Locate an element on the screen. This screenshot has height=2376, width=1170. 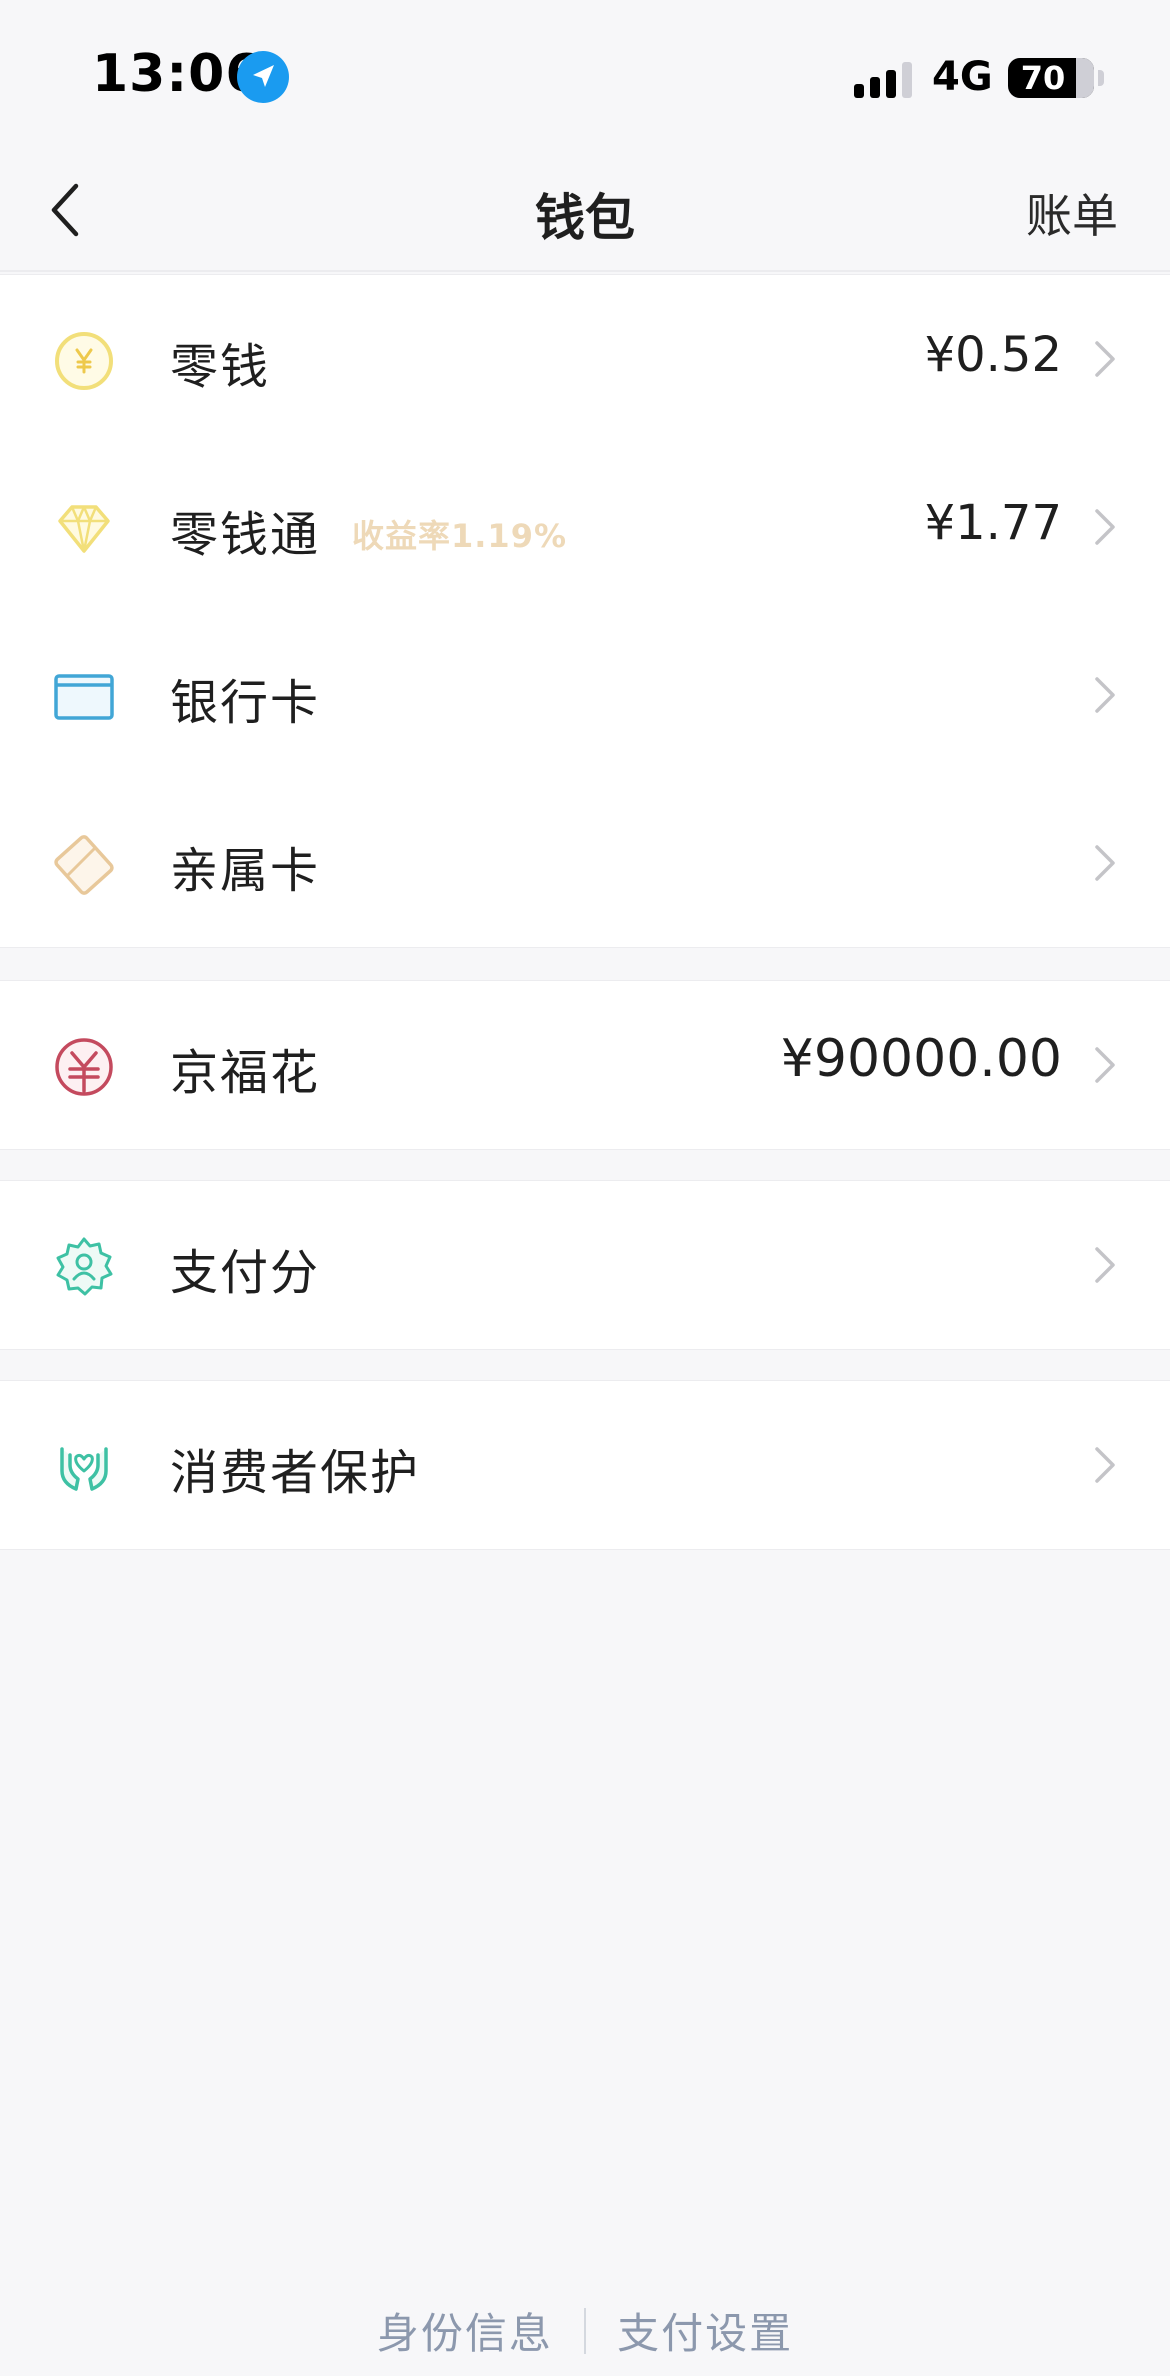
pay-settings-link: 支付设置 is located at coordinates (705, 2330).